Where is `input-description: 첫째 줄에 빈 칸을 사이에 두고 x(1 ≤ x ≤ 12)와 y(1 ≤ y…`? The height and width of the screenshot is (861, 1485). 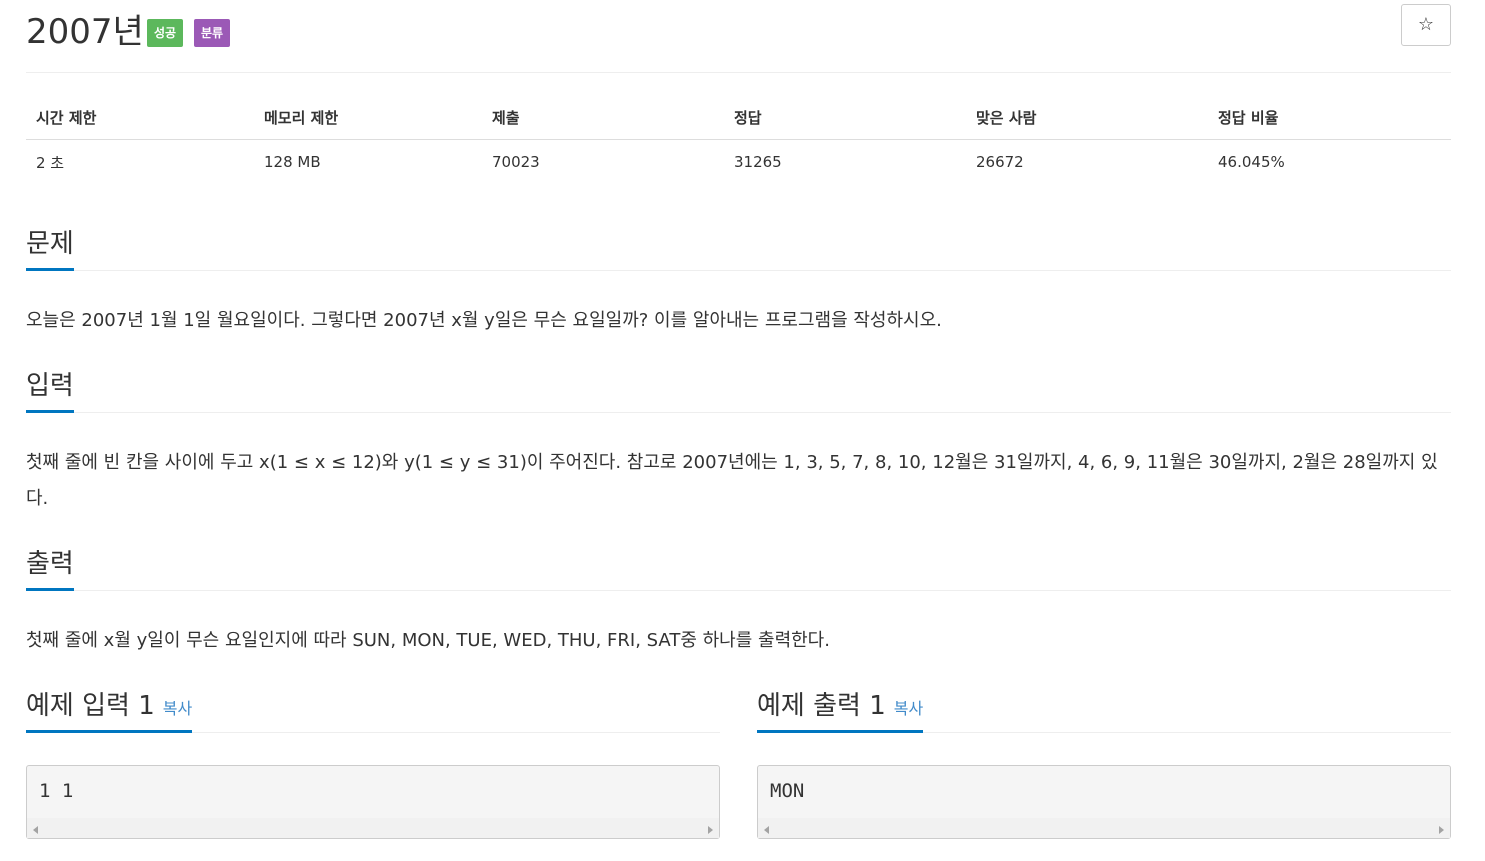
input-description: 첫째 줄에 빈 칸을 사이에 두고 x(1 ≤ x ≤ 12)와 y(1 ≤ y… is located at coordinates (732, 480).